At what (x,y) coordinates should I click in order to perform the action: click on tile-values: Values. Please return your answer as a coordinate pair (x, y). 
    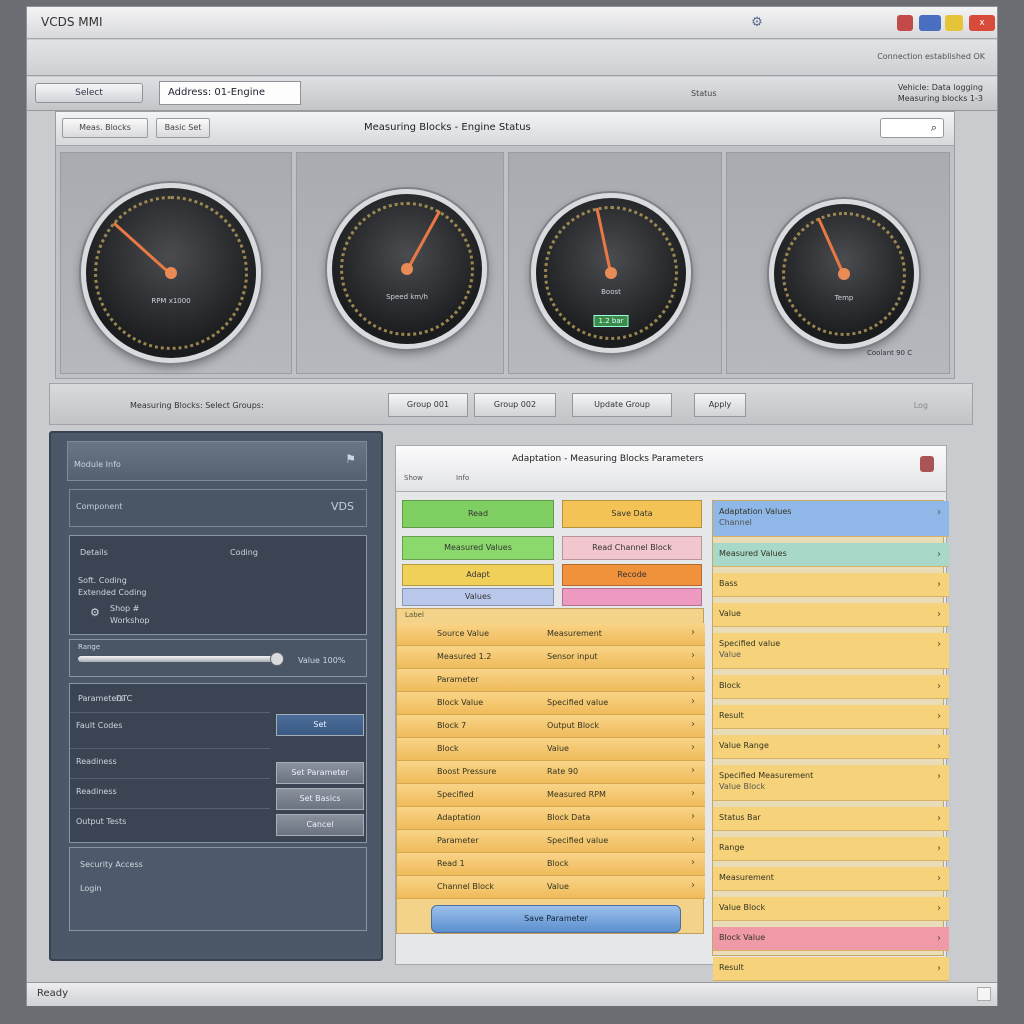
    Looking at the image, I should click on (478, 597).